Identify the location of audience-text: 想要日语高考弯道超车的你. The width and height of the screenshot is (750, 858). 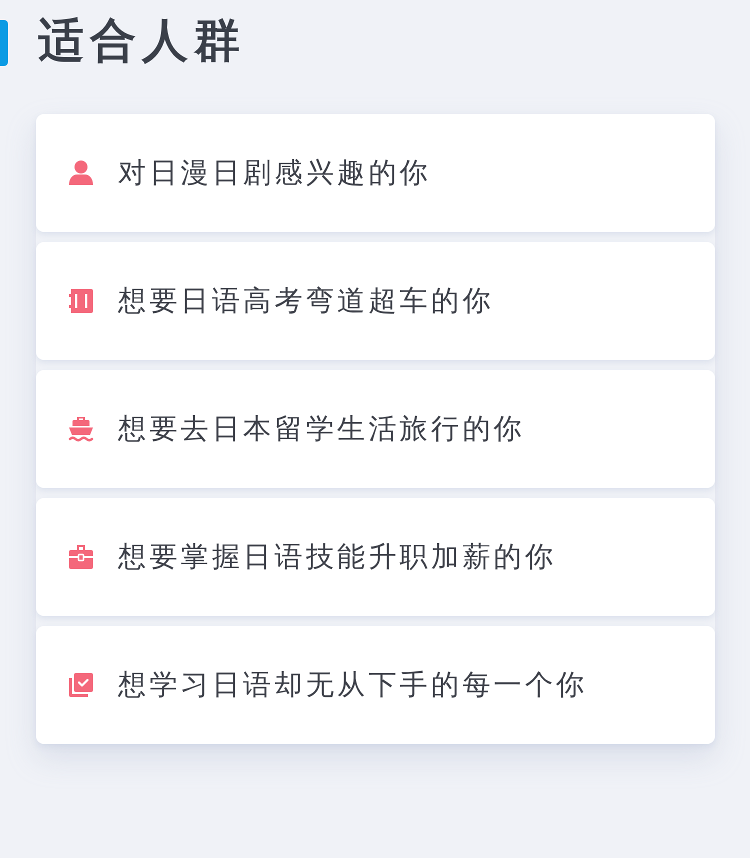
(306, 301).